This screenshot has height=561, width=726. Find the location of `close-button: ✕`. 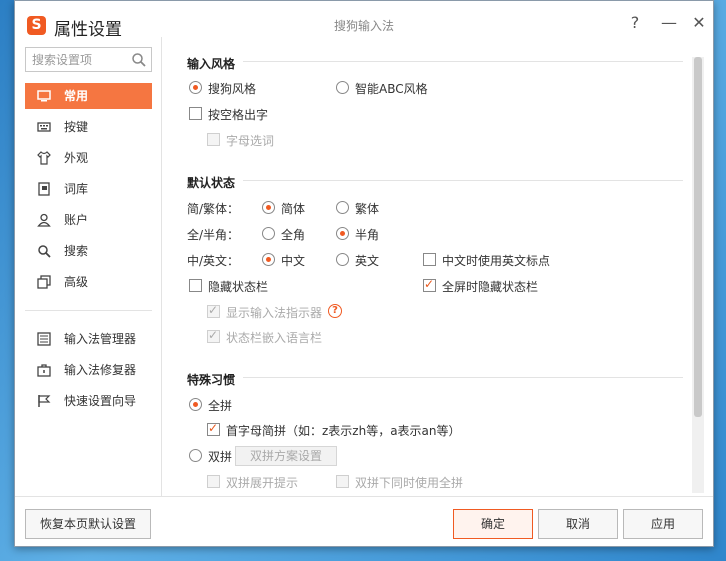

close-button: ✕ is located at coordinates (699, 23).